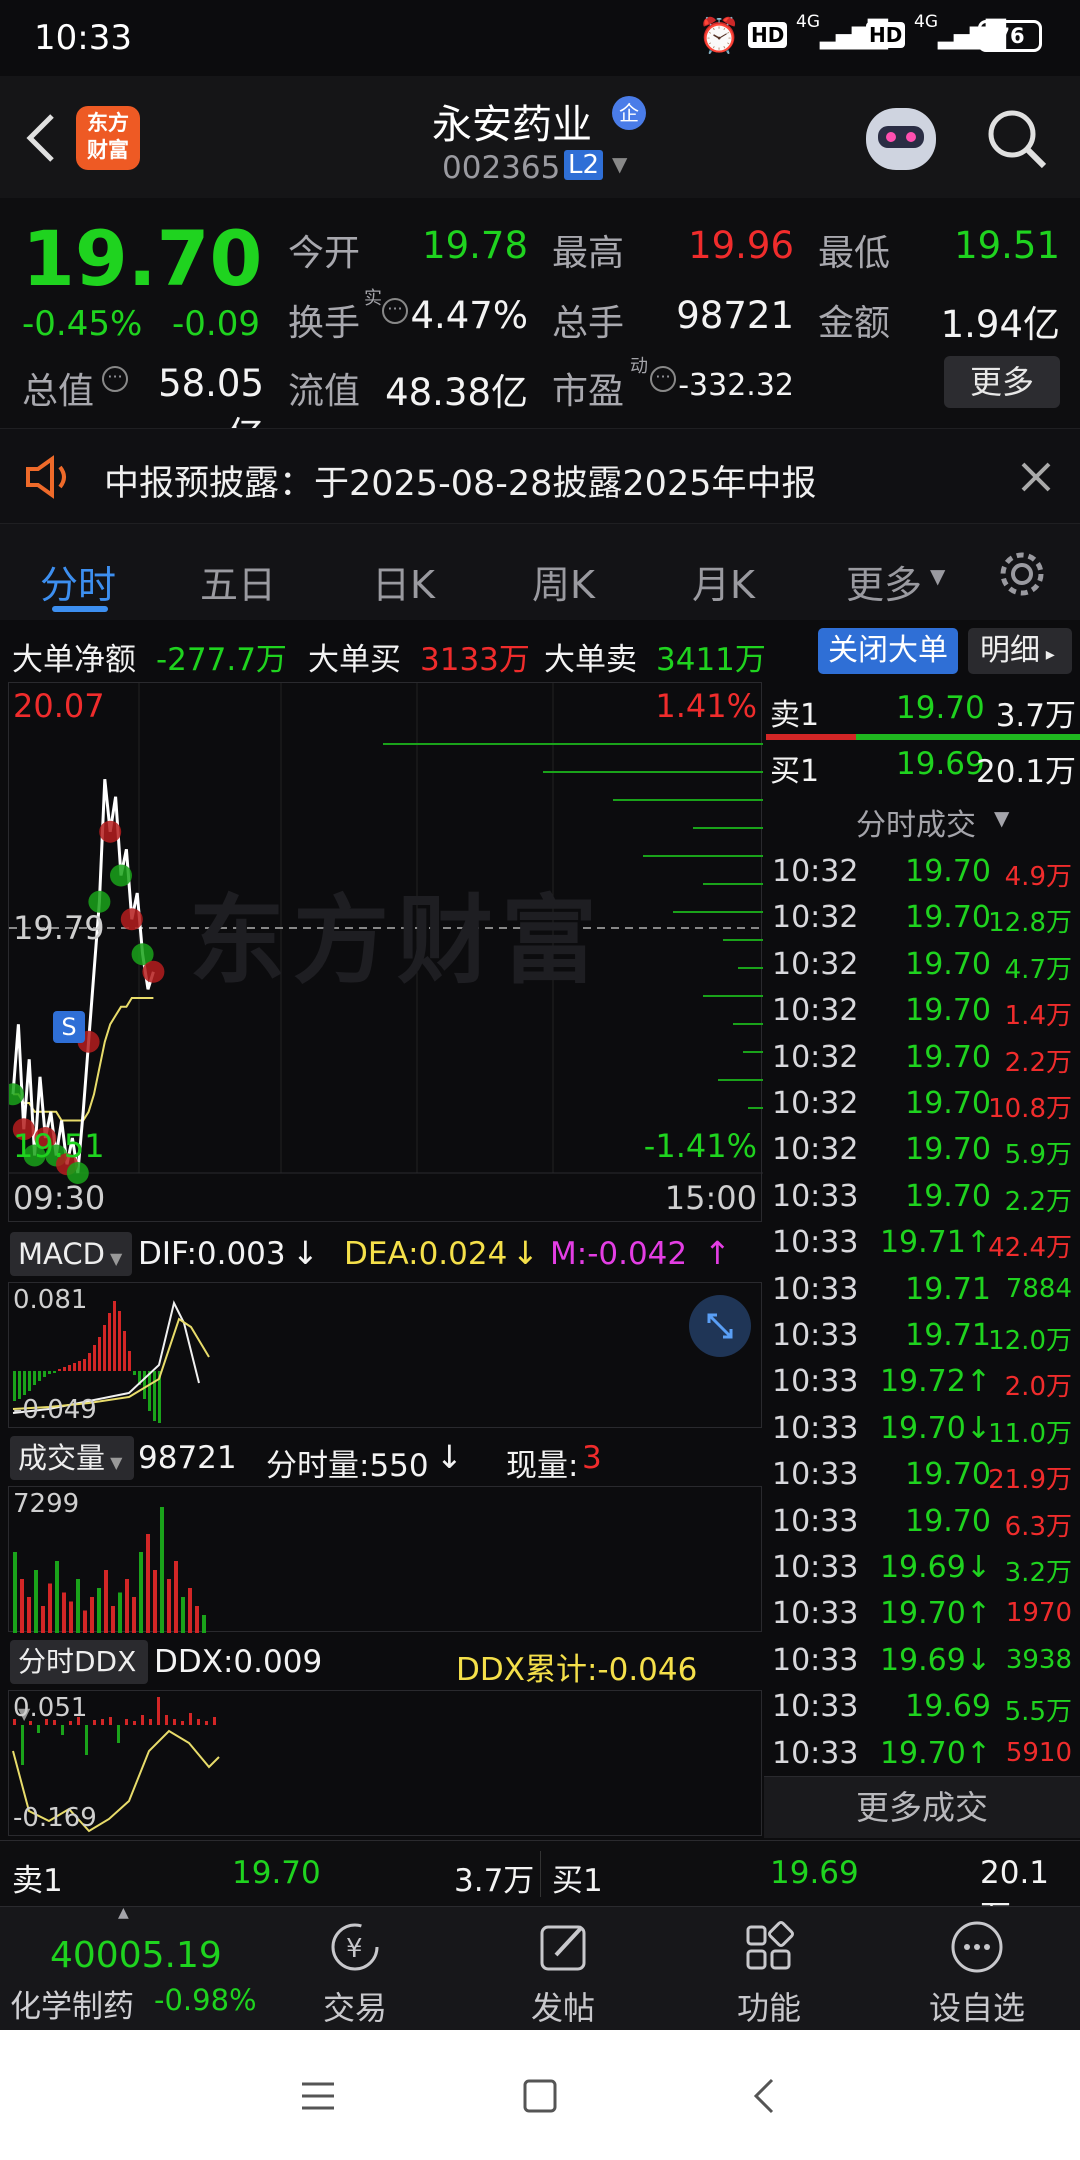  I want to click on tick-price: 19.71, so click(948, 1335).